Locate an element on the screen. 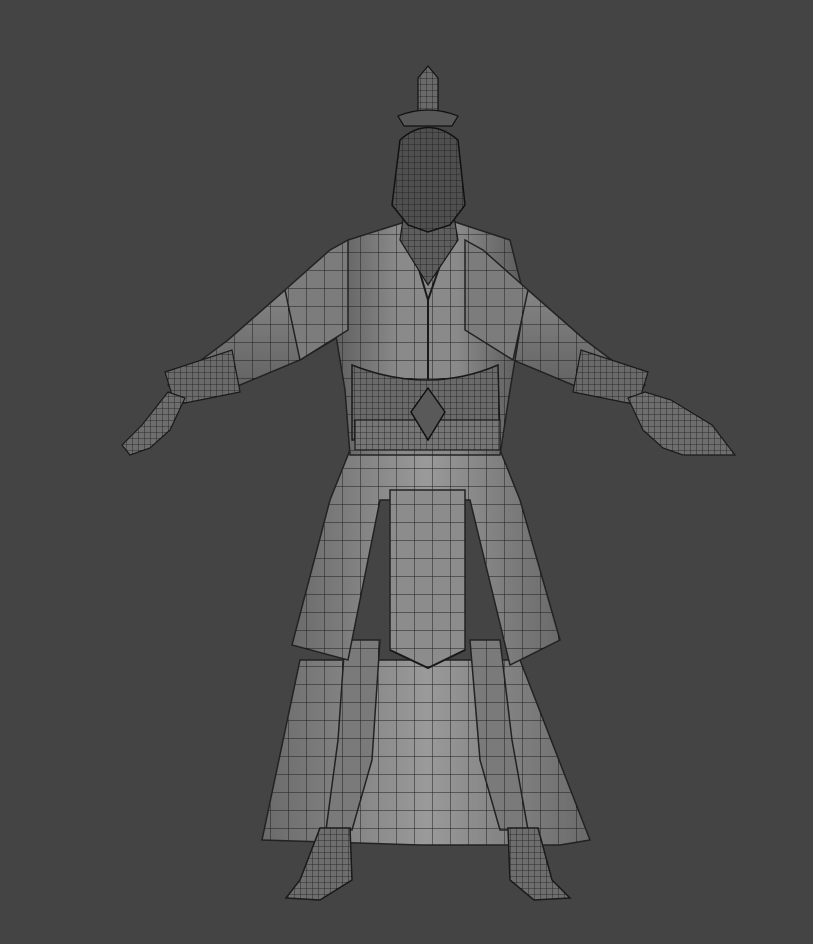 This screenshot has width=813, height=944. outer-robe is located at coordinates (426, 752).